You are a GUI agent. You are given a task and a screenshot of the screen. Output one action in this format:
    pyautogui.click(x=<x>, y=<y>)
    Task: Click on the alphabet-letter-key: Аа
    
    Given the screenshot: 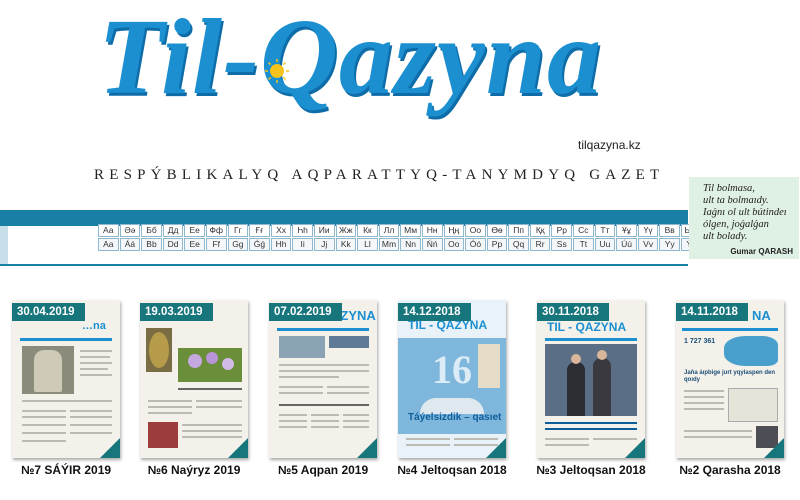 What is the action you would take?
    pyautogui.click(x=108, y=230)
    